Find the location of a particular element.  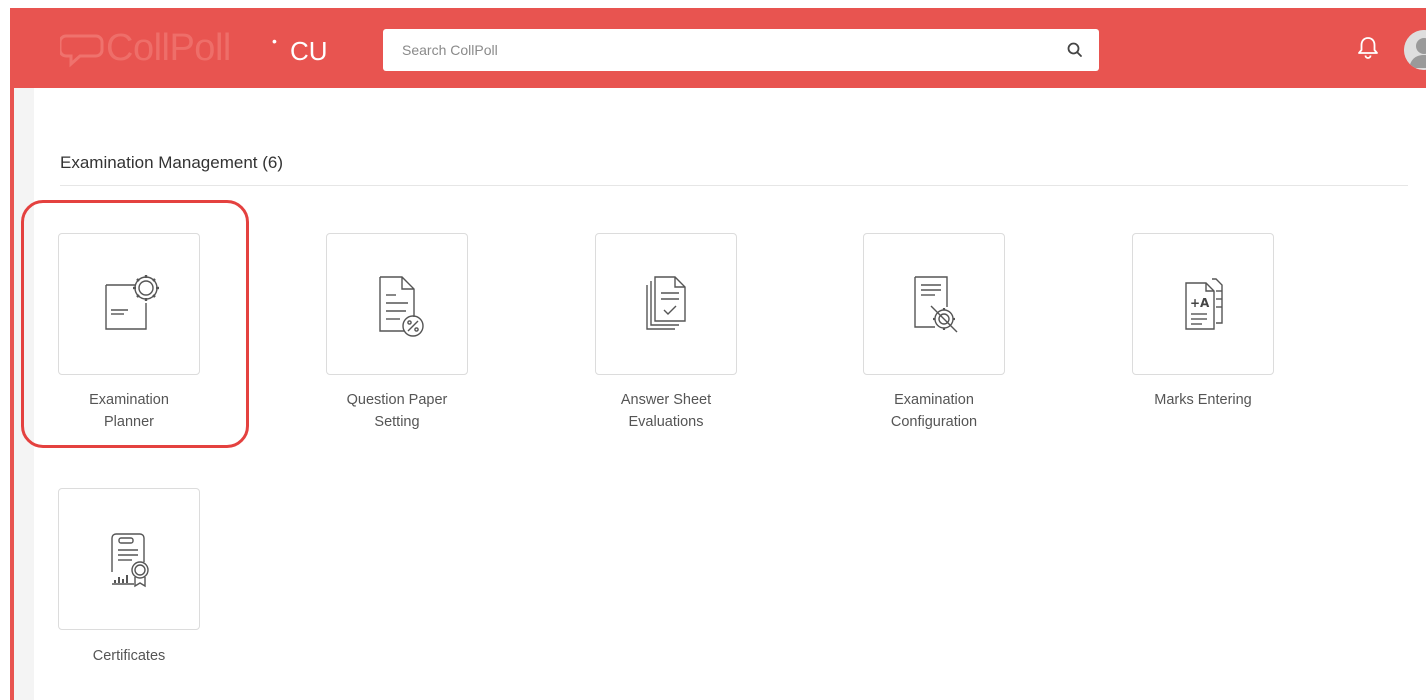

tile-label-line2: Evaluations is located at coordinates (666, 422).